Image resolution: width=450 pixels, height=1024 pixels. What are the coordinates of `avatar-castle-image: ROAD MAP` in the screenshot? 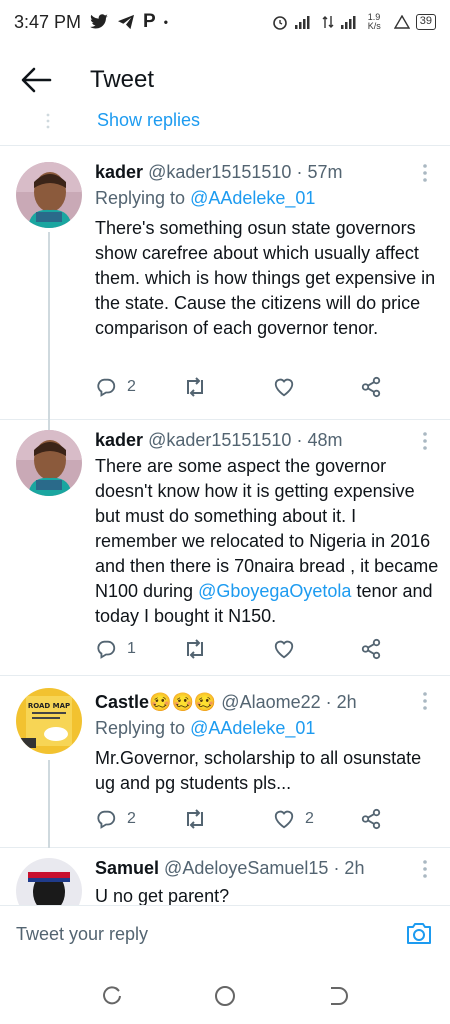 It's located at (49, 721).